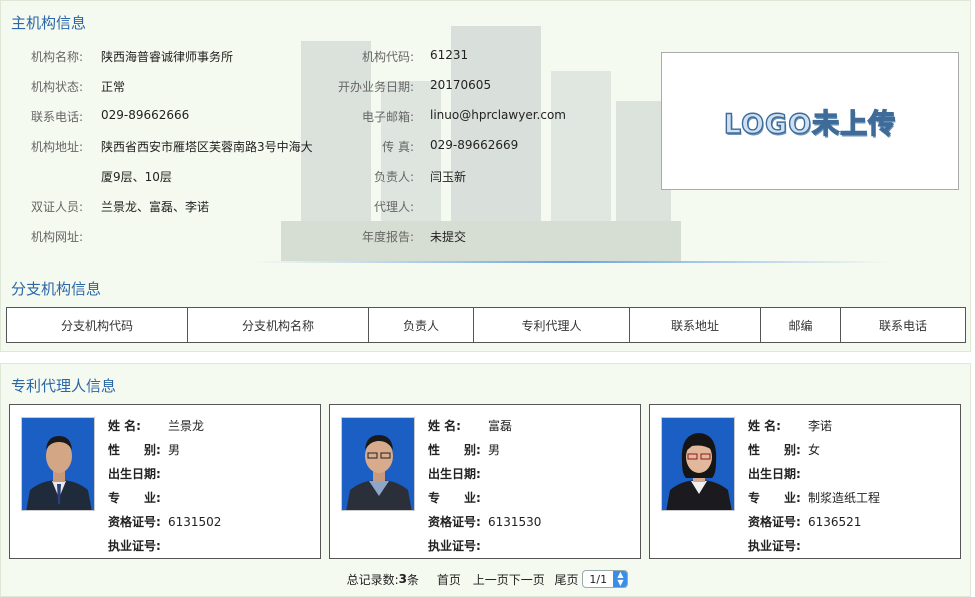 Image resolution: width=975 pixels, height=597 pixels. What do you see at coordinates (156, 425) in the screenshot?
I see `agent-name-row: 姓 名: 兰景龙` at bounding box center [156, 425].